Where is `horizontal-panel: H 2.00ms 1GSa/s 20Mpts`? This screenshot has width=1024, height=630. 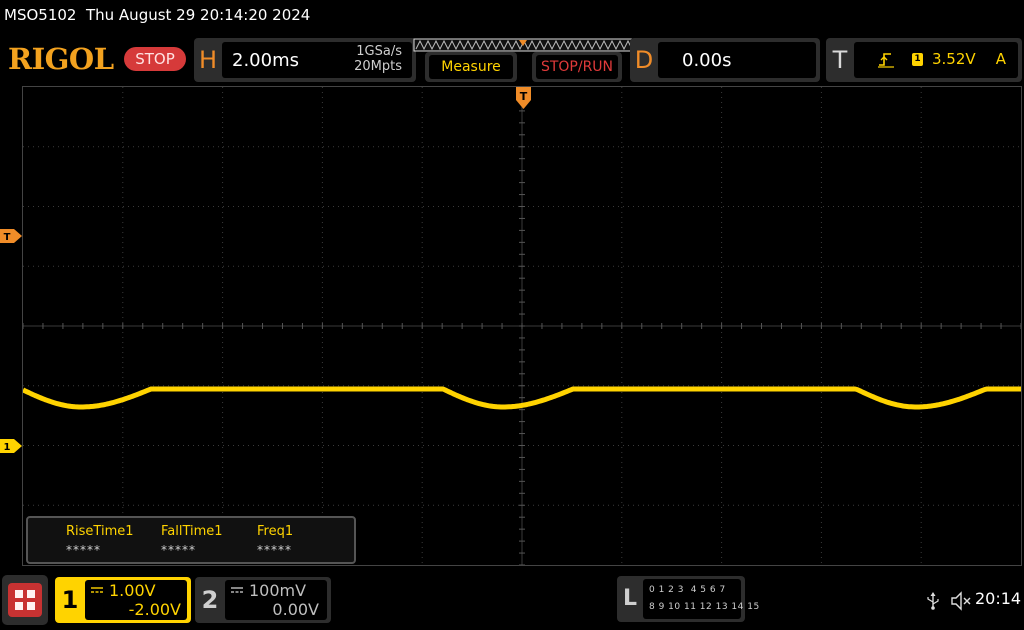 horizontal-panel: H 2.00ms 1GSa/s 20Mpts is located at coordinates (305, 60).